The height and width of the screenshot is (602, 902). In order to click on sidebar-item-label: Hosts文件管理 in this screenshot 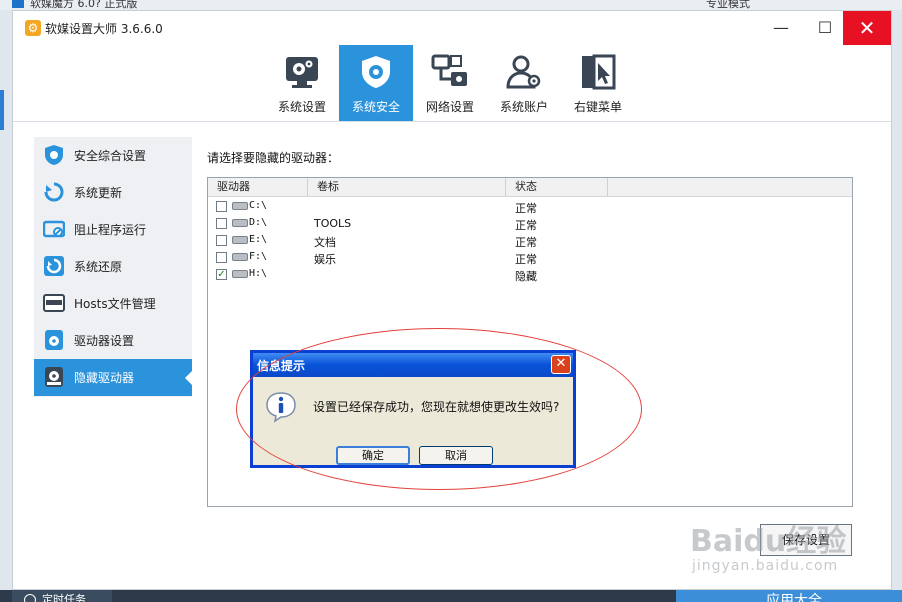, I will do `click(115, 304)`.